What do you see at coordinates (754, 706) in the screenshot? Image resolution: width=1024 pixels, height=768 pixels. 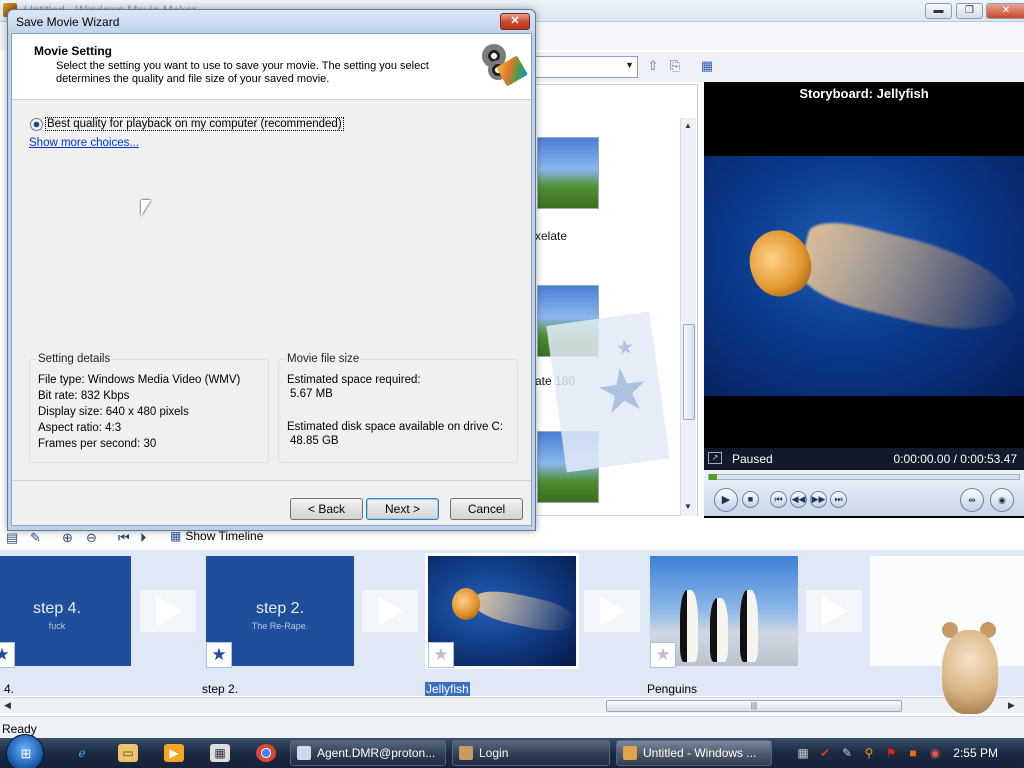 I see `scroll-thumb: |||` at bounding box center [754, 706].